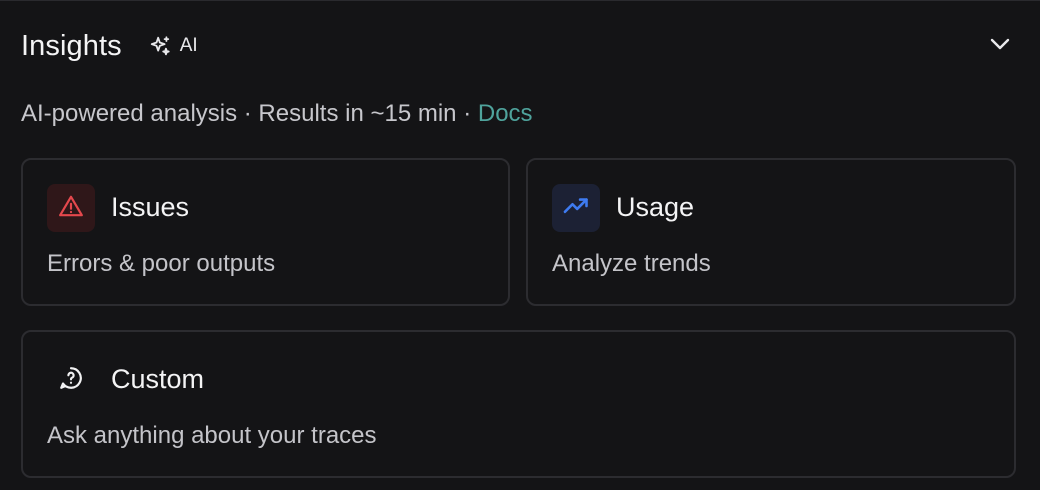 This screenshot has height=490, width=1040. Describe the element at coordinates (150, 207) in the screenshot. I see `issues-card-title: Issues` at that location.